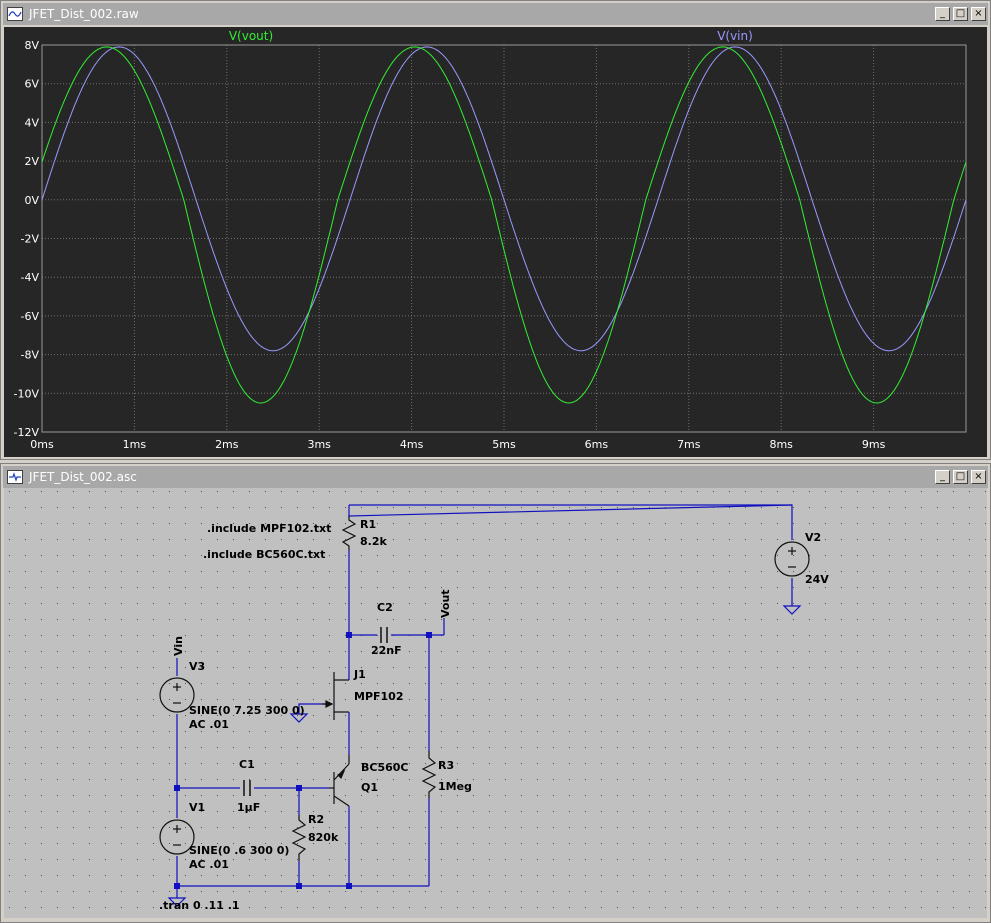 This screenshot has width=991, height=923. I want to click on x-tick-label: 2ms, so click(227, 444).